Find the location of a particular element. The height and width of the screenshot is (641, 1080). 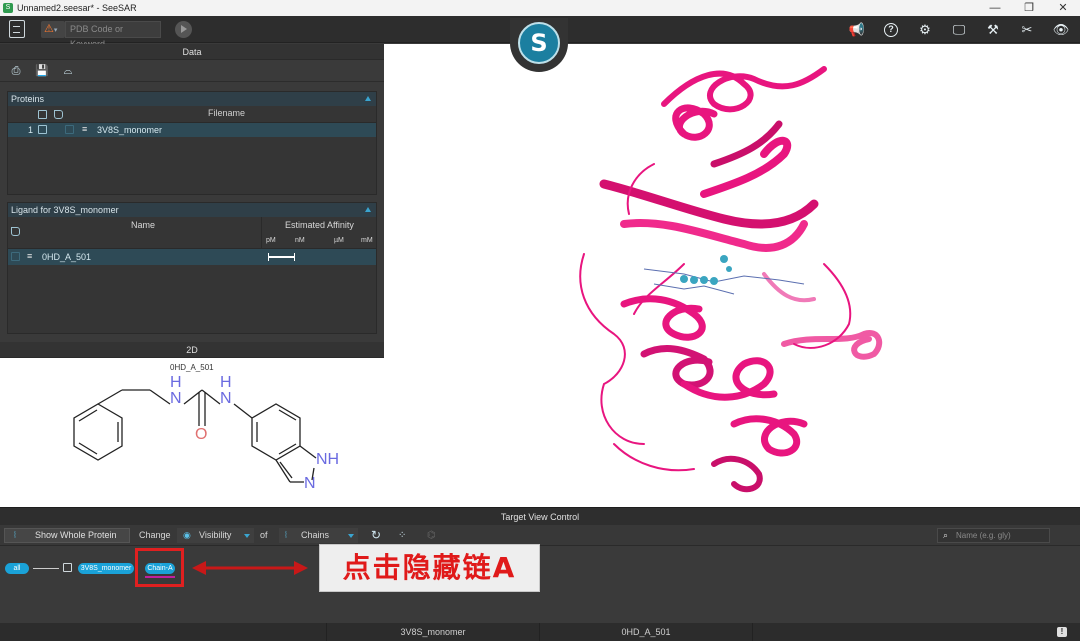

atom-n-ring: N is located at coordinates (310, 483).